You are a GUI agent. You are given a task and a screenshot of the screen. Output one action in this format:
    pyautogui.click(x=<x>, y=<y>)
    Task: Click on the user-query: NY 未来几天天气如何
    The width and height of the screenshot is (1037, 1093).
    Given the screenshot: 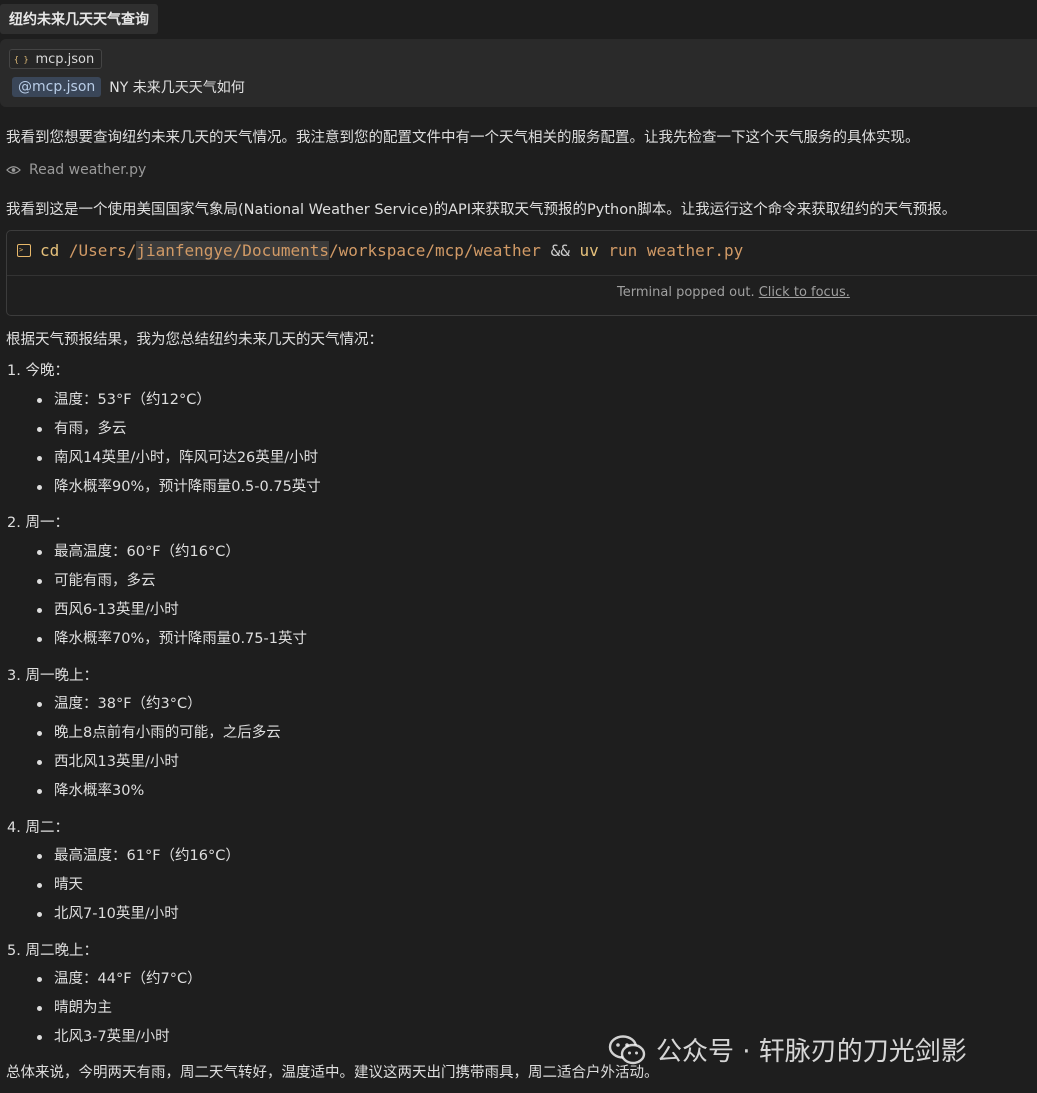 What is the action you would take?
    pyautogui.click(x=177, y=88)
    